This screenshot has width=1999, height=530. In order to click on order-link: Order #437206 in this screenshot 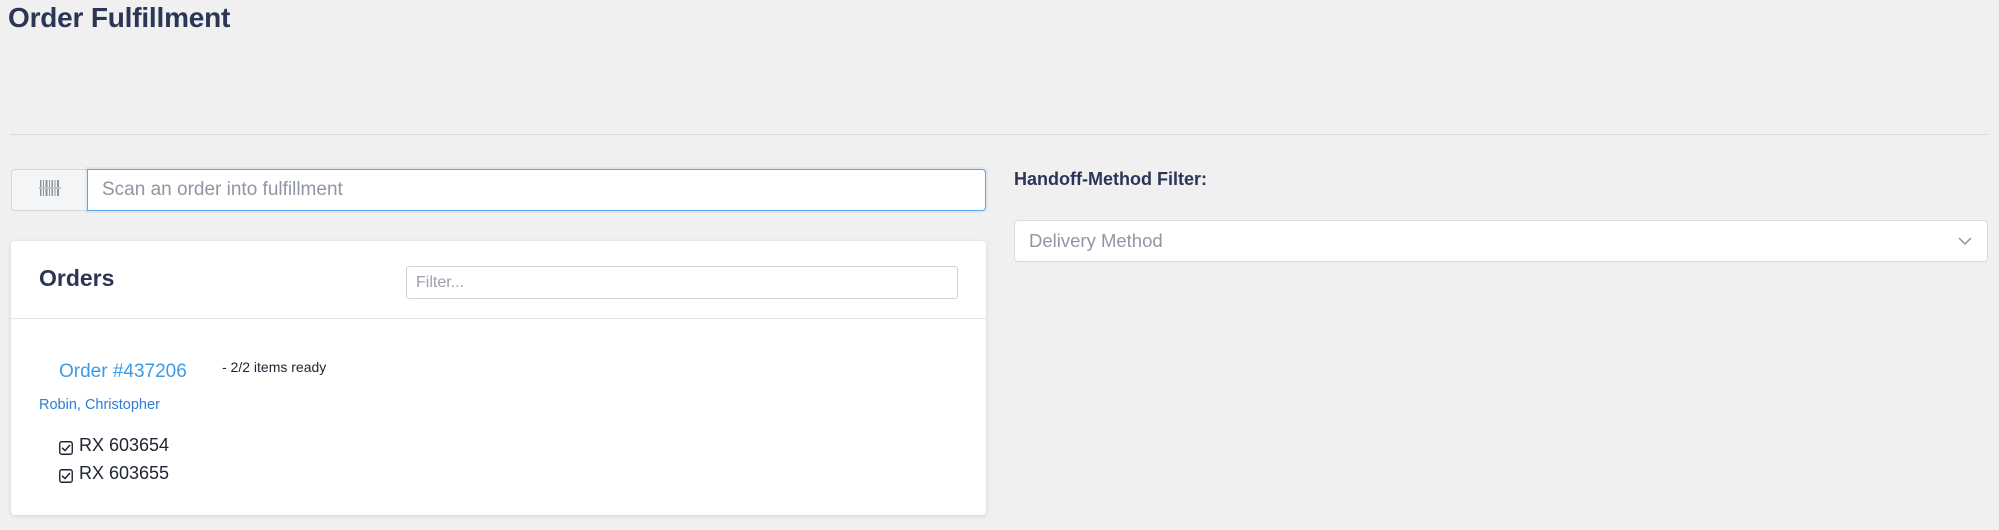, I will do `click(123, 372)`.